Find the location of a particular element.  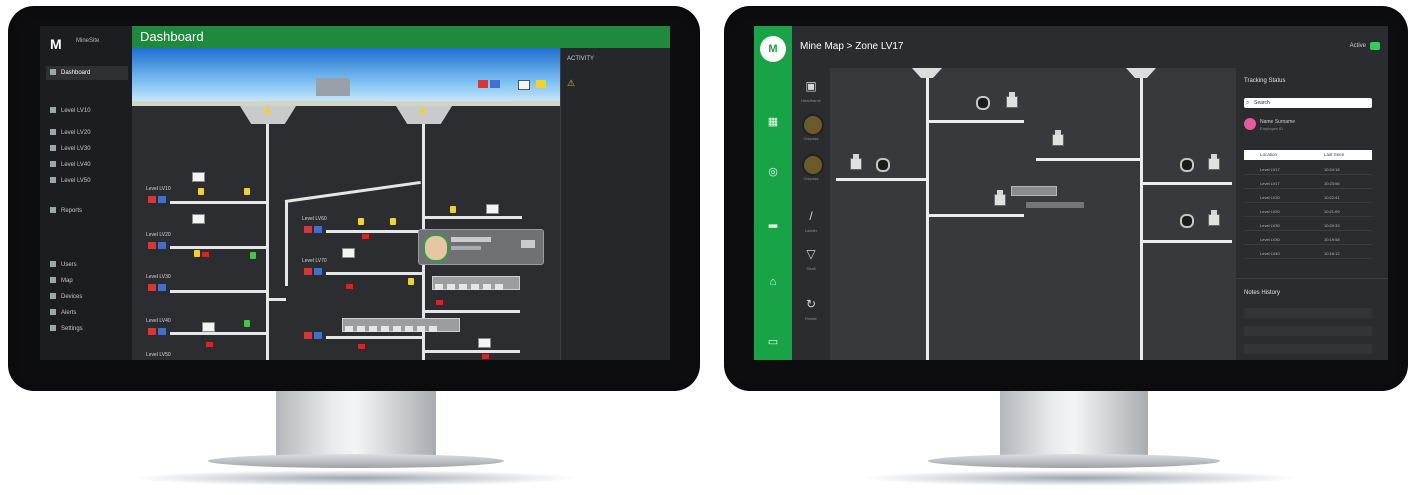

sidebar-item-level: Level LV40 is located at coordinates (87, 165).